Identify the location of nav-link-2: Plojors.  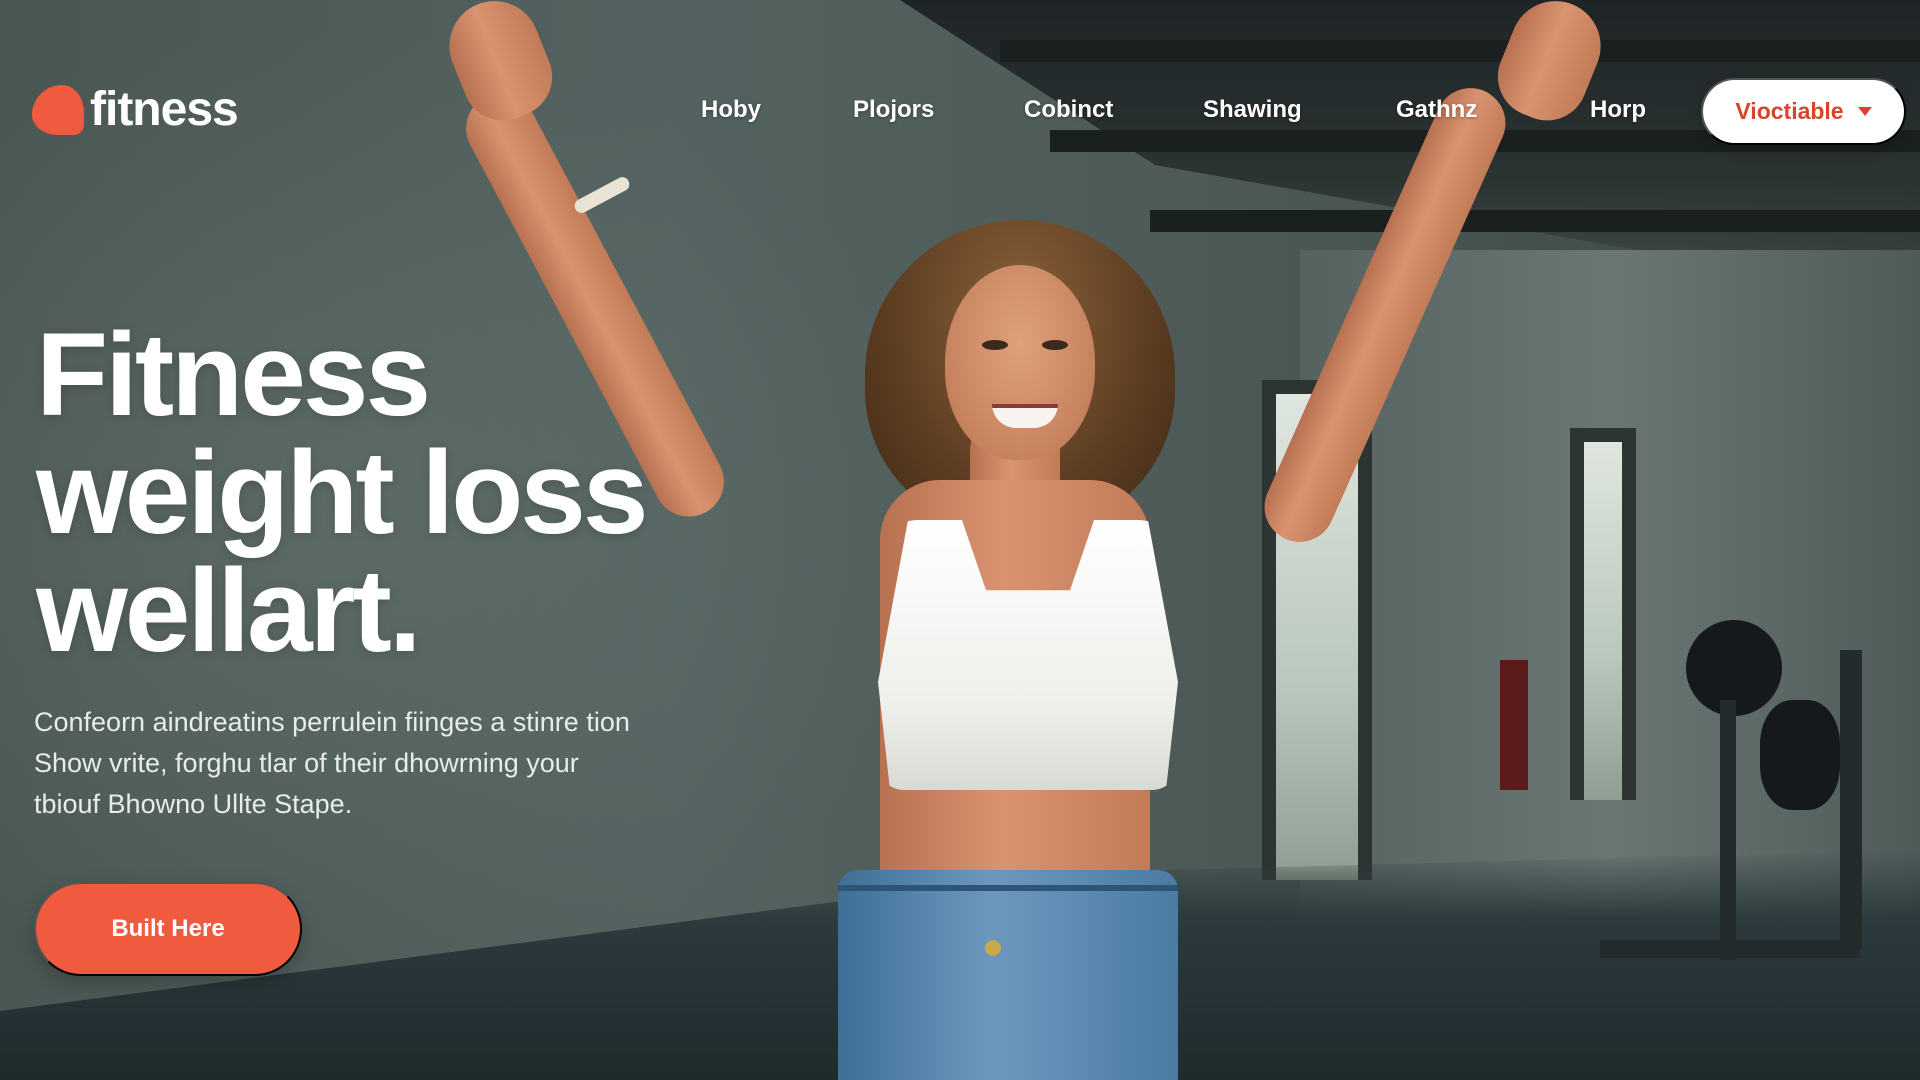
(893, 110).